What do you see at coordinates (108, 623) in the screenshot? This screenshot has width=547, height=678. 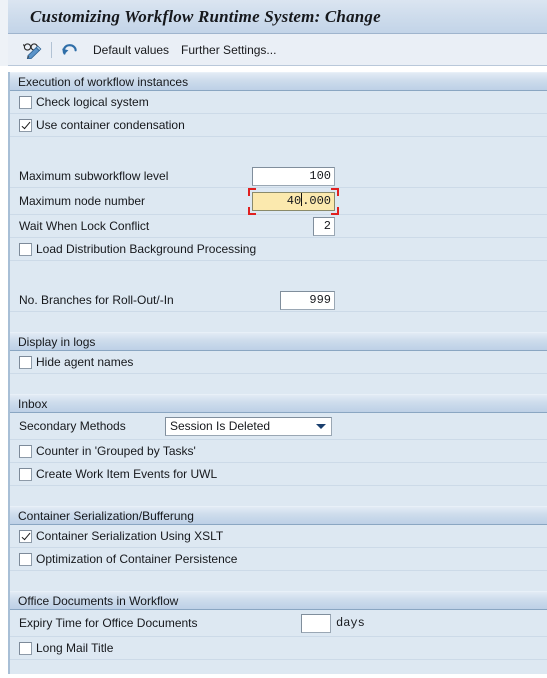 I see `label-expiry-time-for-office-documents: Expiry Time for Office Documents` at bounding box center [108, 623].